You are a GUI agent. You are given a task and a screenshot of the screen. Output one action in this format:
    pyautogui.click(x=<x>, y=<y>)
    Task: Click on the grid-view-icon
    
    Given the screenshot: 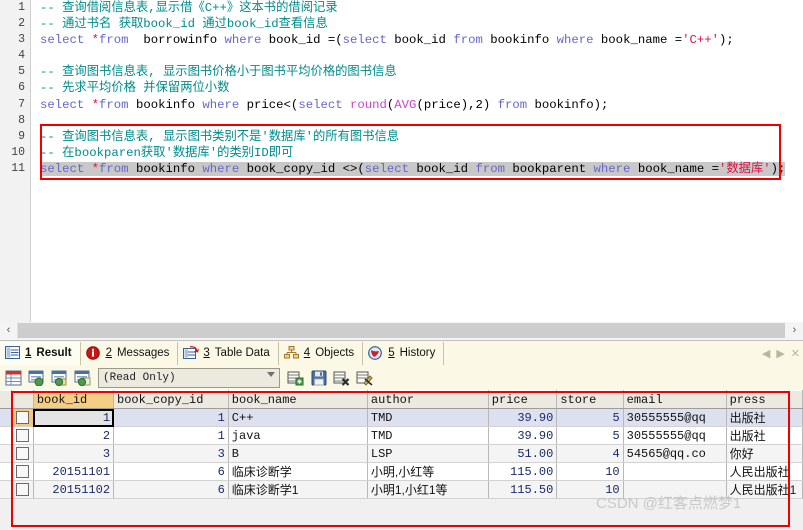 What is the action you would take?
    pyautogui.click(x=13, y=378)
    